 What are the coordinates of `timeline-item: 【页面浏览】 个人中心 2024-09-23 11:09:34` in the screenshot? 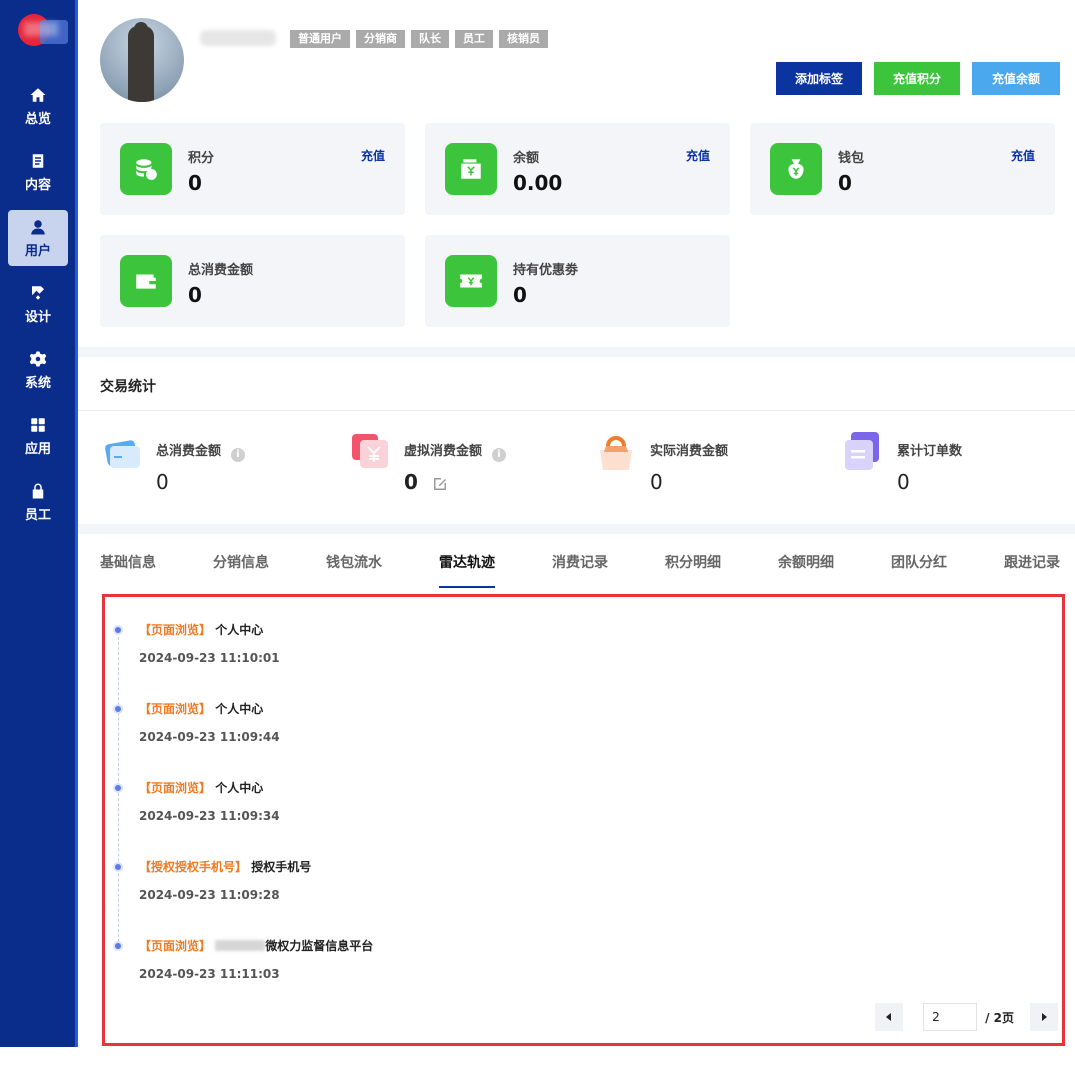 It's located at (563, 792).